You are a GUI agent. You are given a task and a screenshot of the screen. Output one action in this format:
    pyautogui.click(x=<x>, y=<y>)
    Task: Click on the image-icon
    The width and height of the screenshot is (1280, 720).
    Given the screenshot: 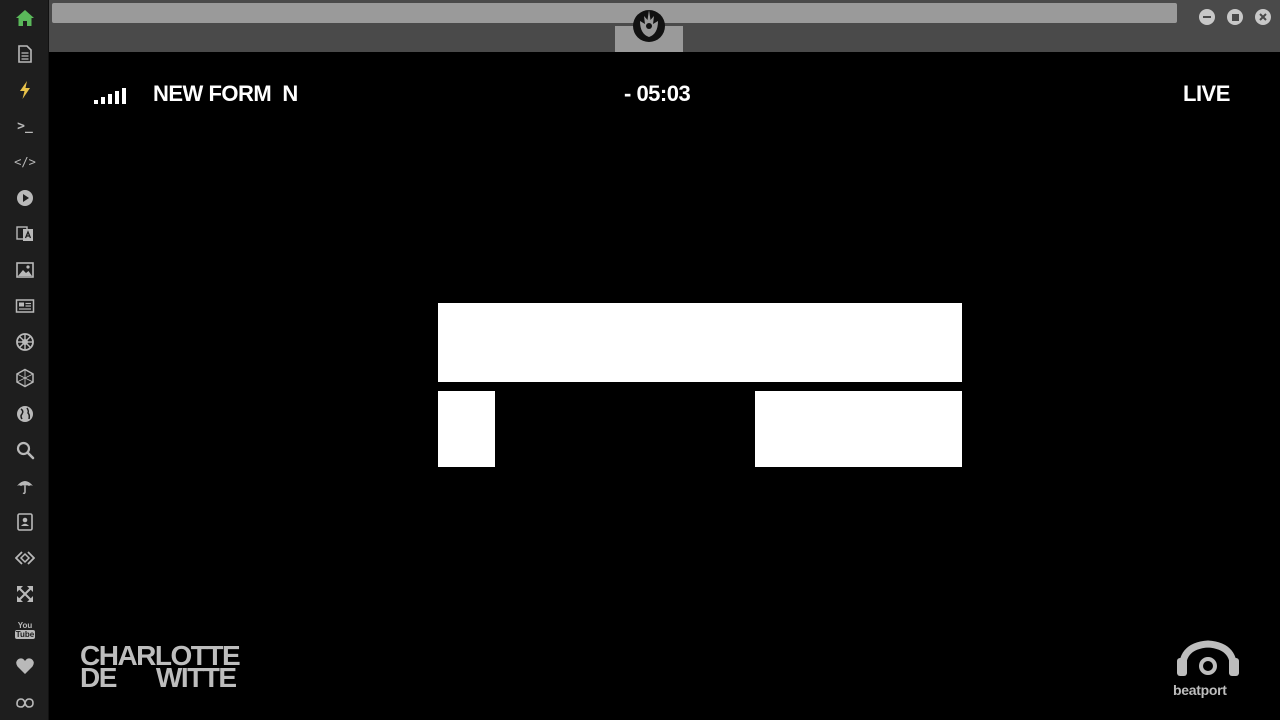 What is the action you would take?
    pyautogui.click(x=25, y=270)
    